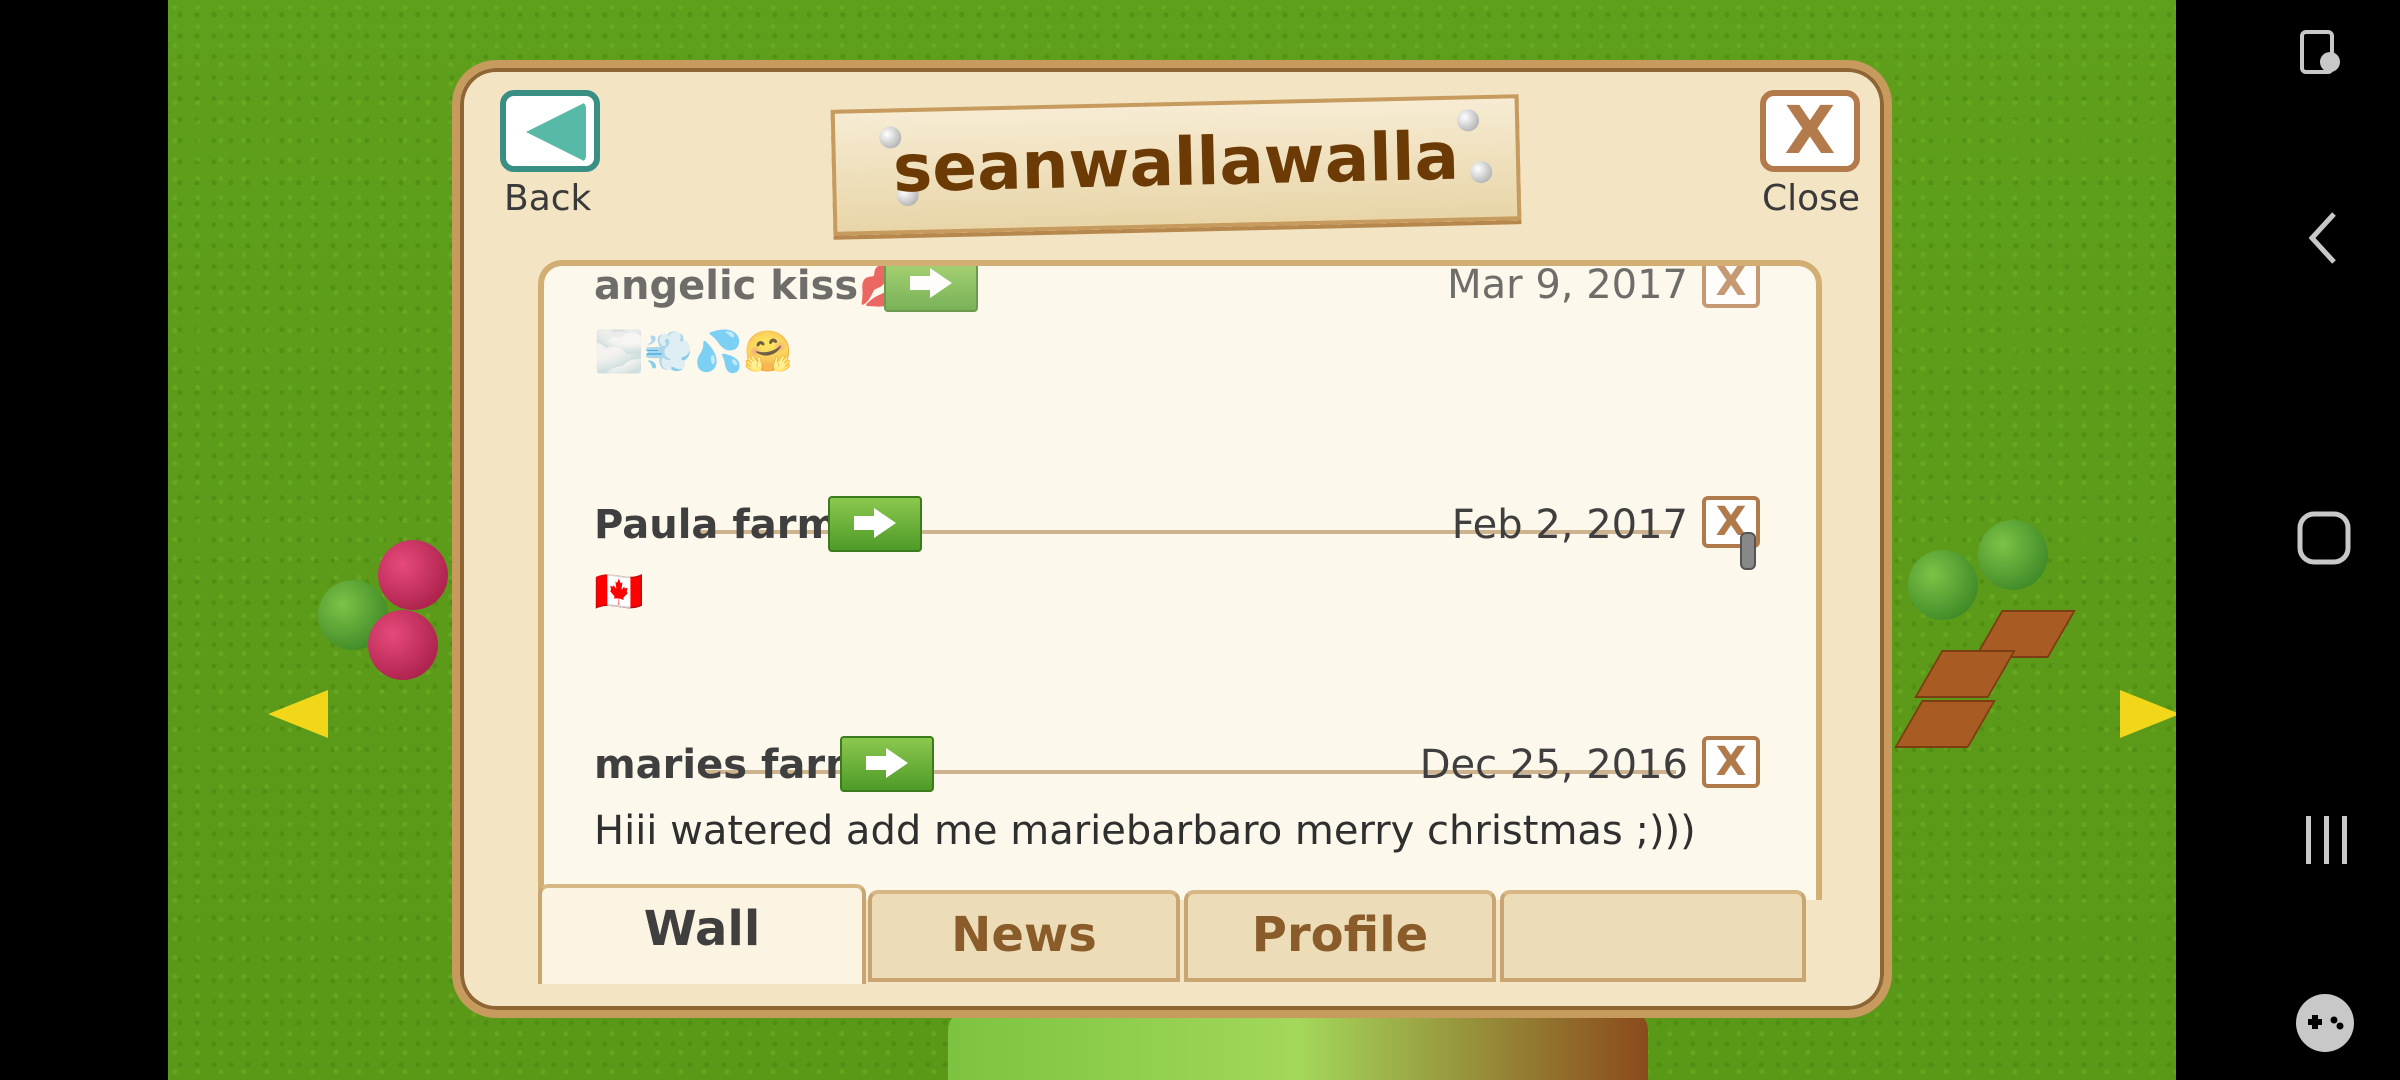  What do you see at coordinates (702, 934) in the screenshot?
I see `tab-wall: Wall` at bounding box center [702, 934].